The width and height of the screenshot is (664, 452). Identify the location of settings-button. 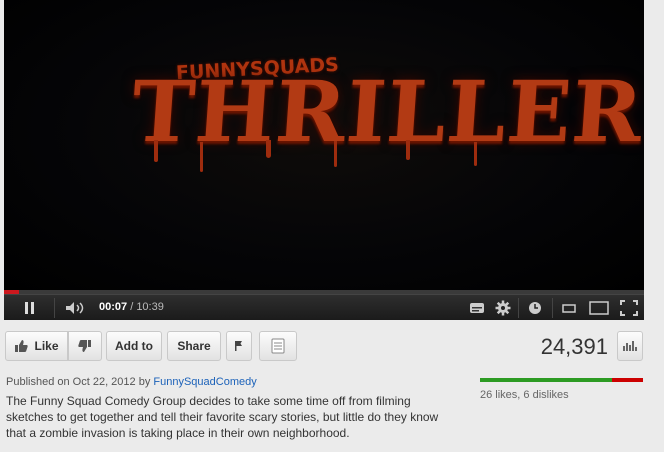
(503, 308).